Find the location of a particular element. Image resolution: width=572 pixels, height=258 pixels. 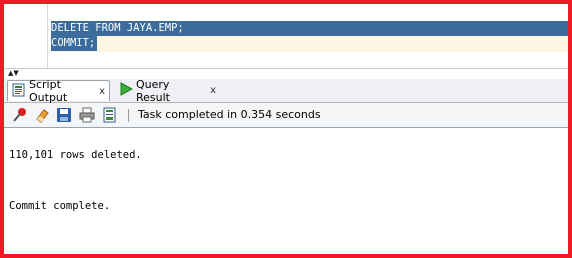

editor-line-2: COMMIT; is located at coordinates (74, 43).